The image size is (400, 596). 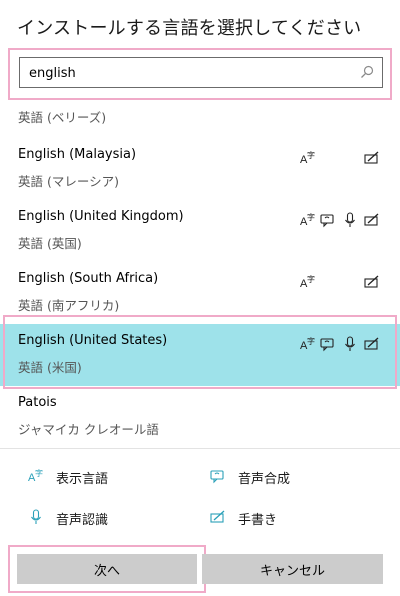 What do you see at coordinates (37, 402) in the screenshot?
I see `language-name: Patois` at bounding box center [37, 402].